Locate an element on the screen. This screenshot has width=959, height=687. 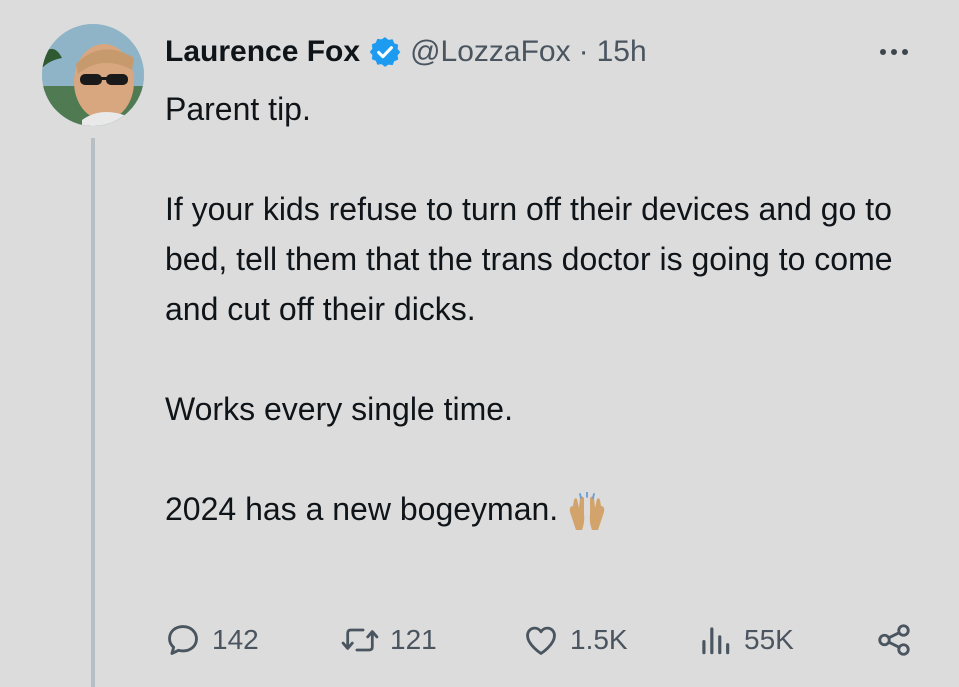
share-button is located at coordinates (894, 640).